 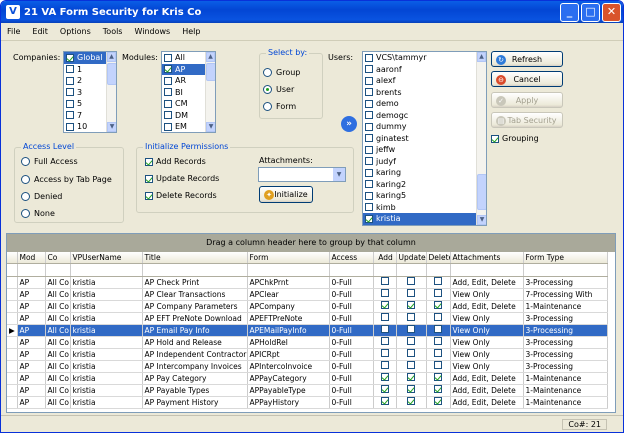 What do you see at coordinates (281, 72) in the screenshot?
I see `select-by-group-radio: Group` at bounding box center [281, 72].